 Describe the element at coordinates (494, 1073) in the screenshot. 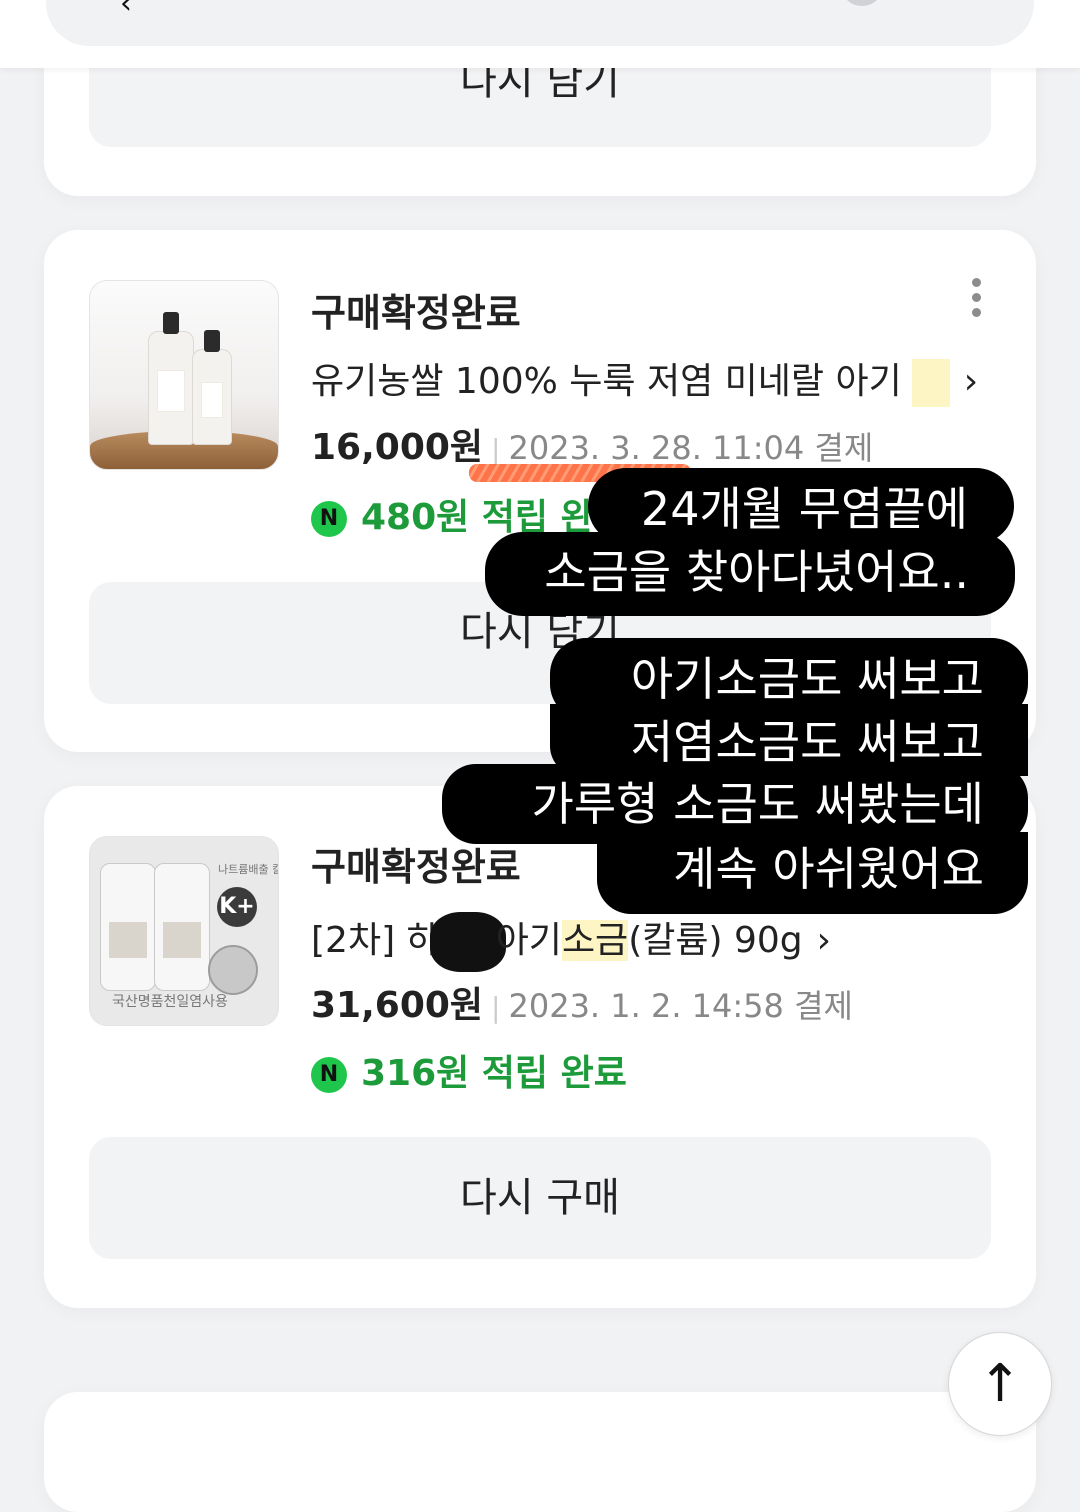

I see `reward-text: 316원 적립 완료` at that location.